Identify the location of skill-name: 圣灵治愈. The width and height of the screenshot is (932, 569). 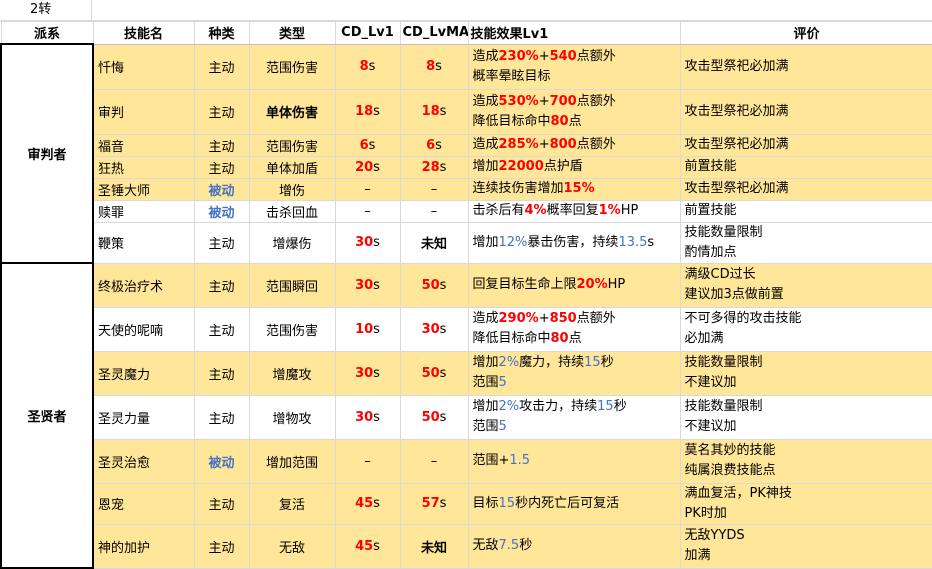
(143, 461).